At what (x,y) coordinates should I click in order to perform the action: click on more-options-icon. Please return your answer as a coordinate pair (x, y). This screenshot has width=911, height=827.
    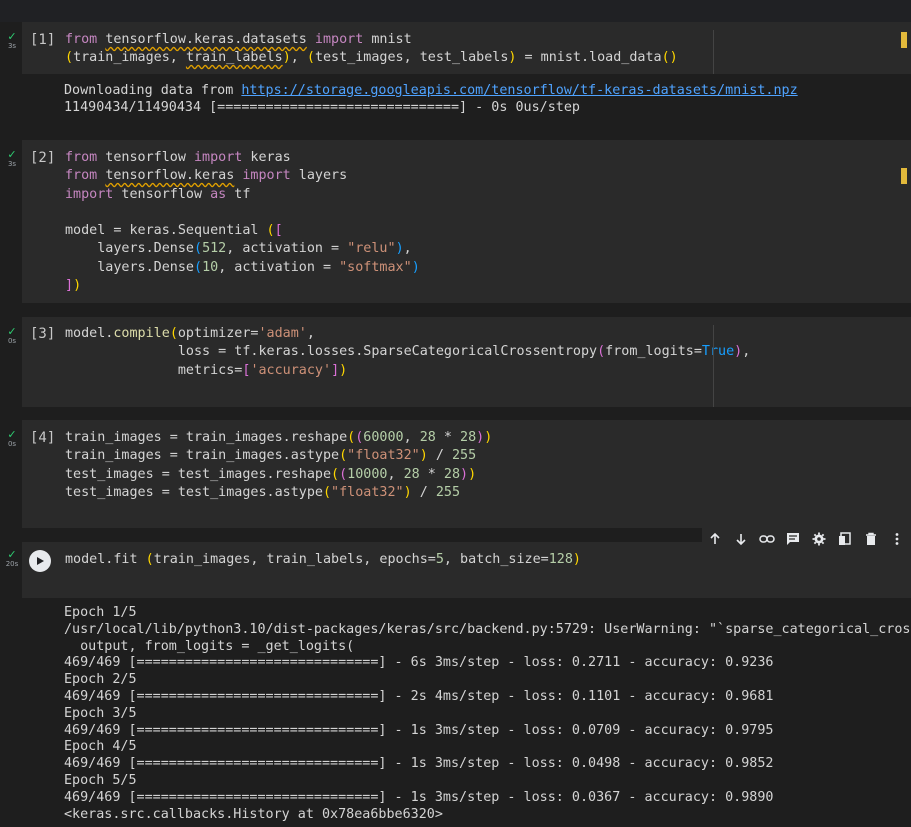
    Looking at the image, I should click on (897, 539).